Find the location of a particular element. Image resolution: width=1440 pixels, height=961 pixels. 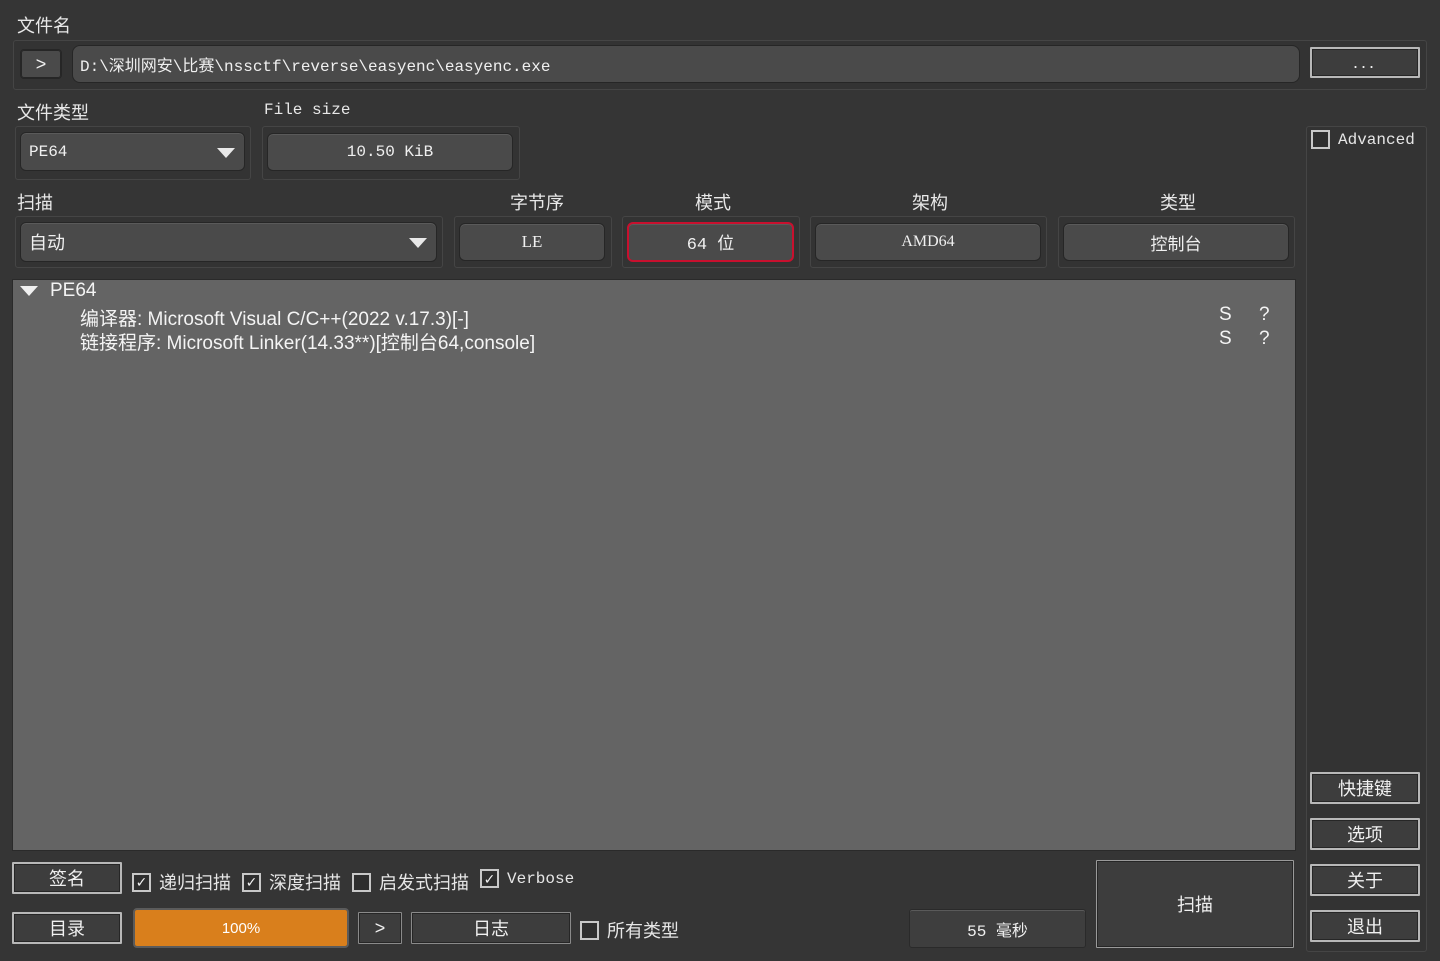

file-type-select: PE64 is located at coordinates (132, 151).